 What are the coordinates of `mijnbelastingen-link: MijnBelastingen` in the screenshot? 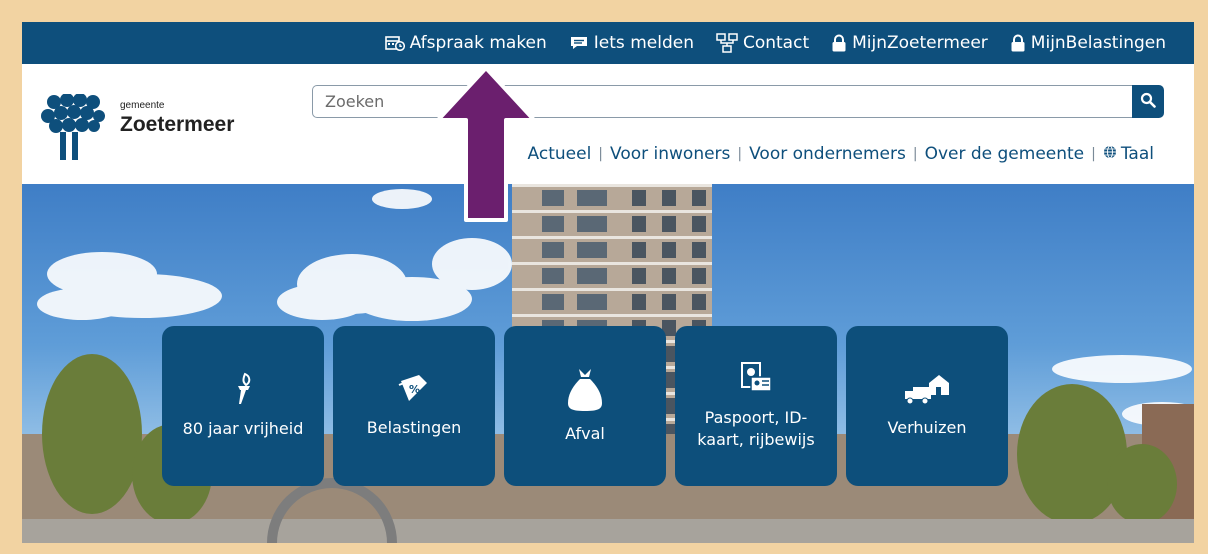 It's located at (1088, 43).